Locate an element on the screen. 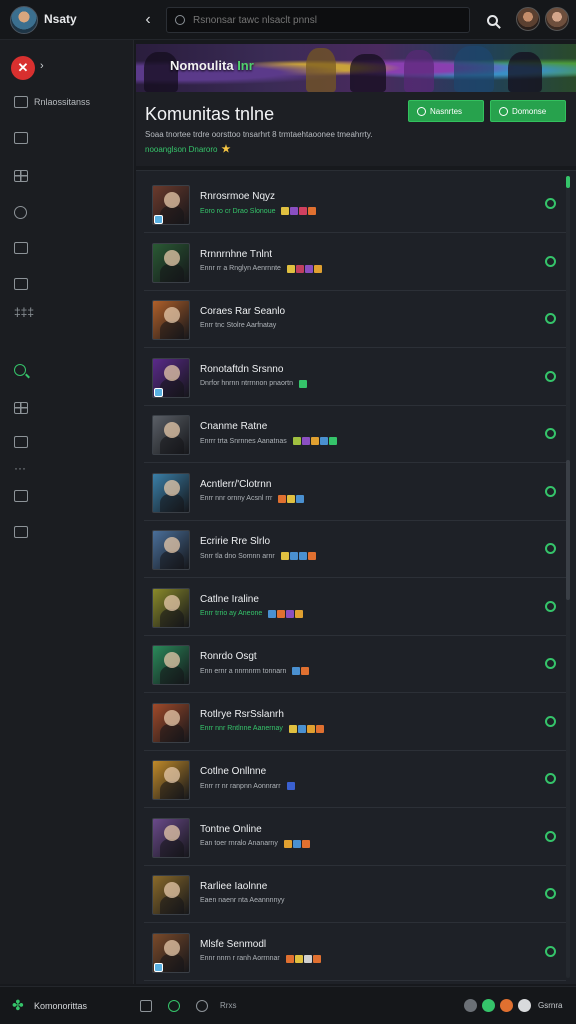  member-name: Coraes Rar Seanlo is located at coordinates (242, 311).